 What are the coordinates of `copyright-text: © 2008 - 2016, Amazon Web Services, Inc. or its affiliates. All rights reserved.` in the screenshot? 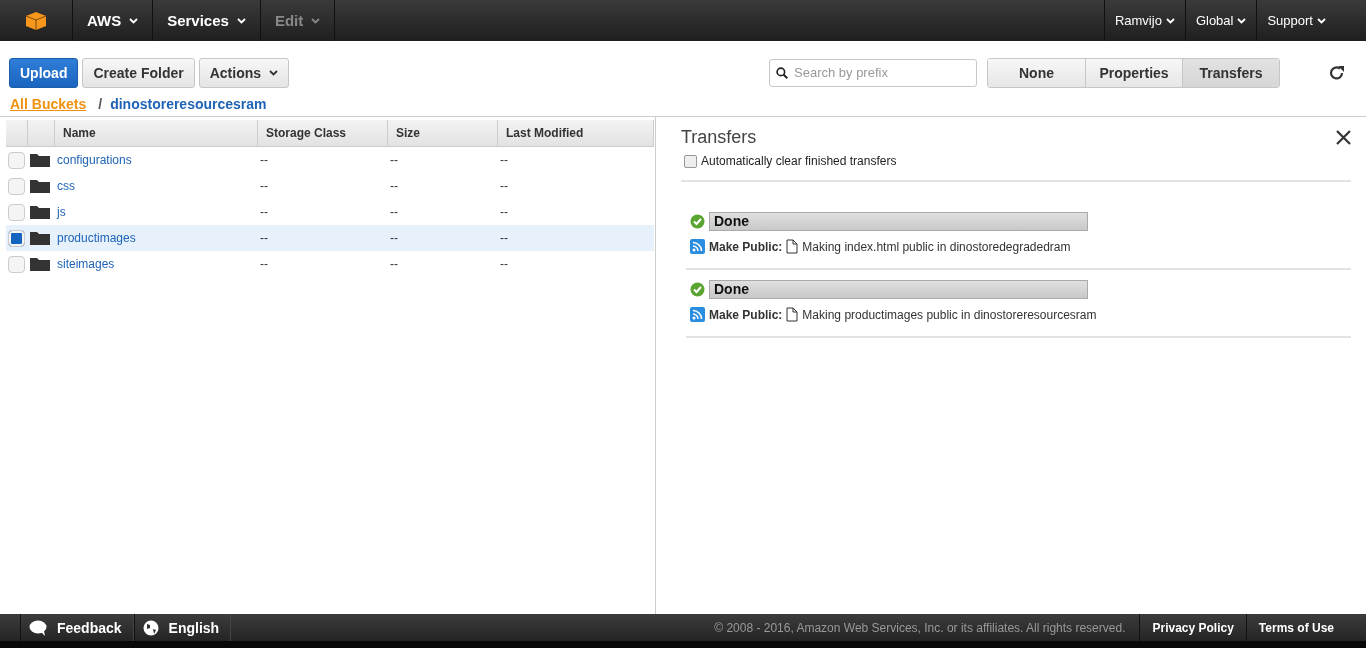 It's located at (920, 627).